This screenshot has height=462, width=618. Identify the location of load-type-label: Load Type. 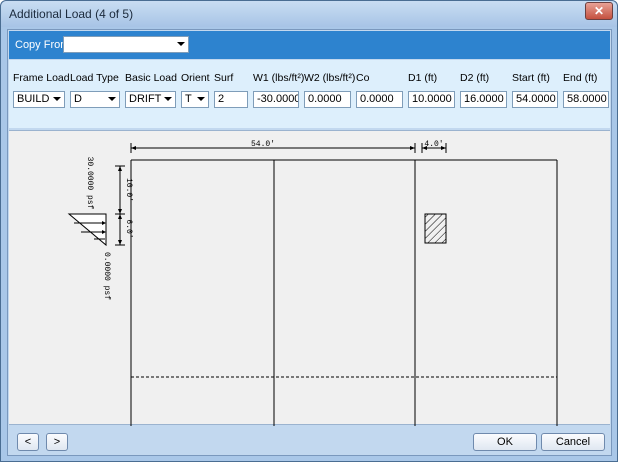
(94, 78).